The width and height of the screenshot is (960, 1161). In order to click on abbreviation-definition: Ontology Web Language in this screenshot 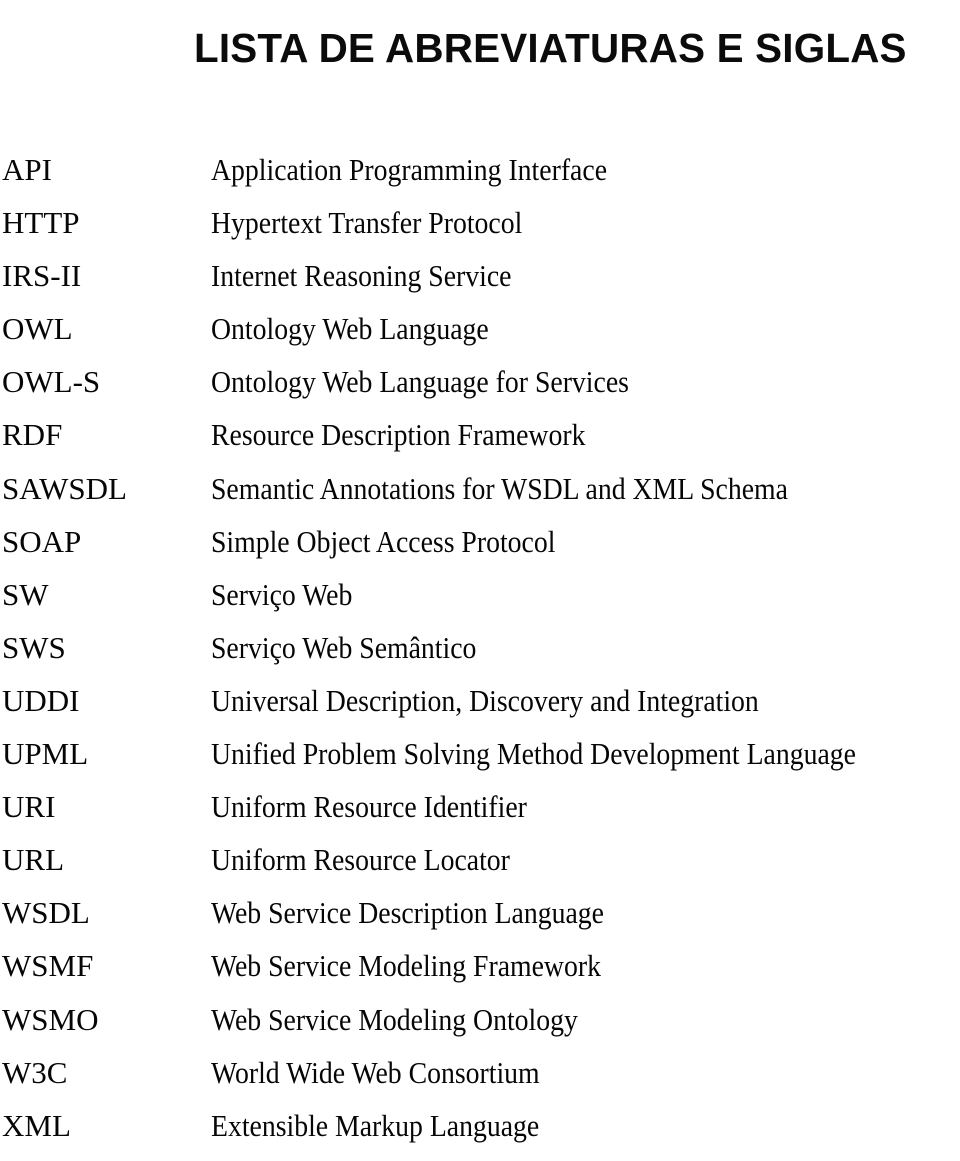, I will do `click(350, 329)`.